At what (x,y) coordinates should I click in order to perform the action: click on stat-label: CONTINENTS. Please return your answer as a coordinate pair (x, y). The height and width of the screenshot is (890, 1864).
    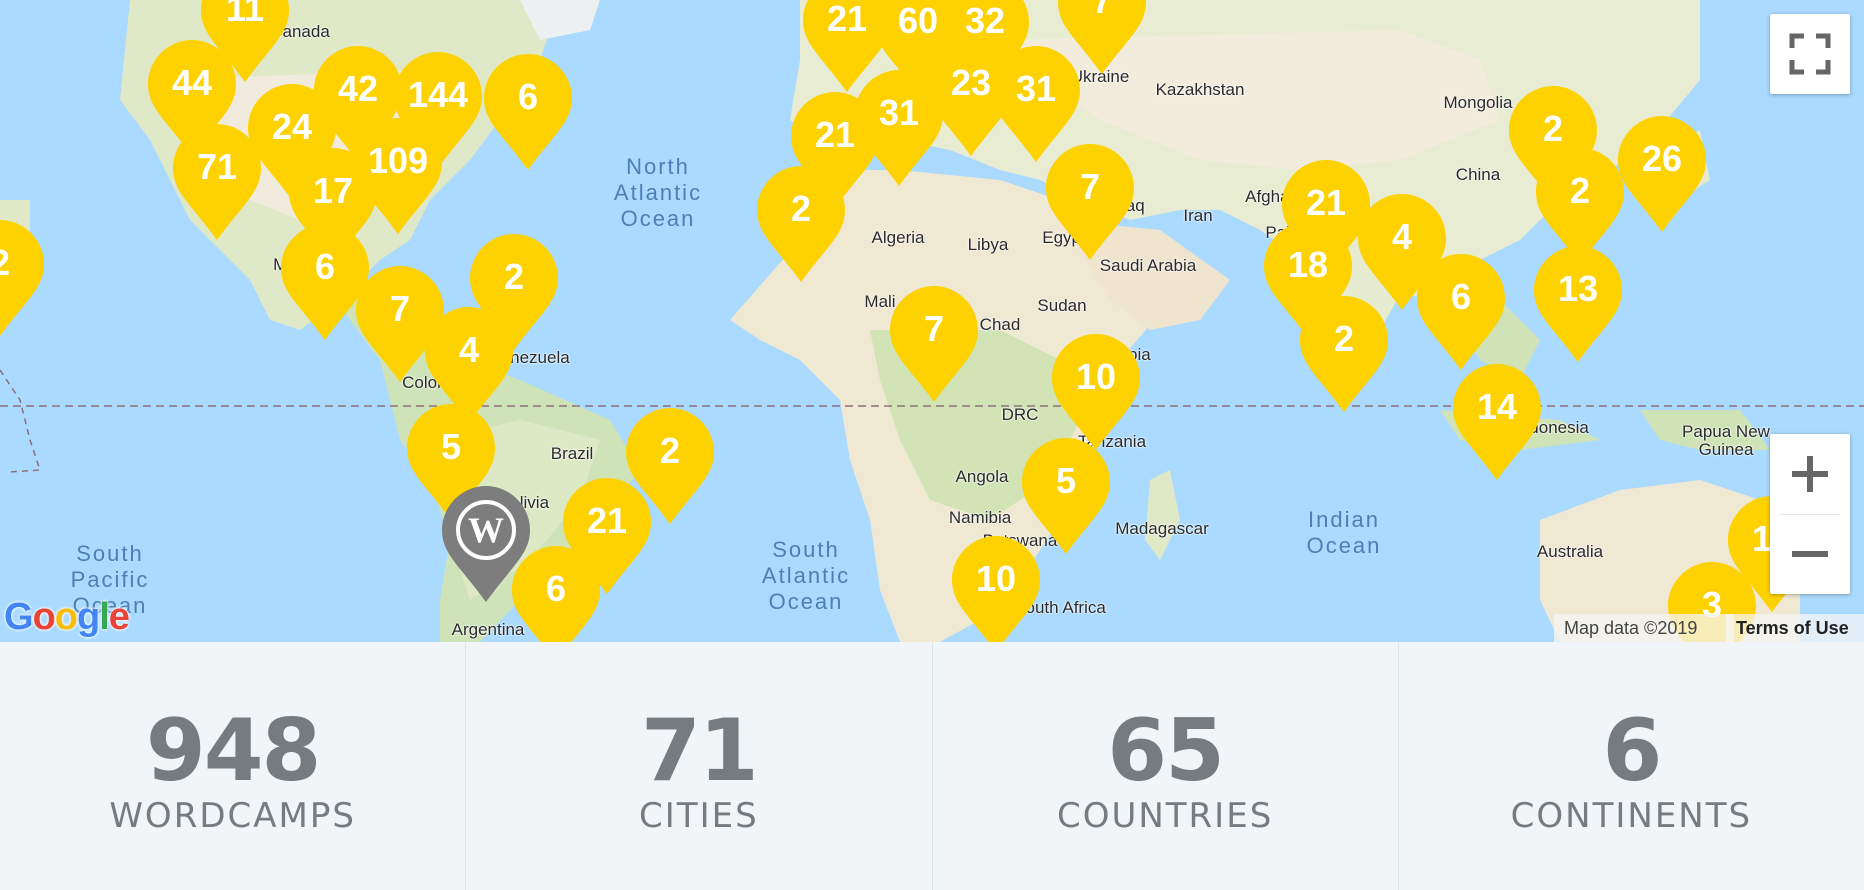
    Looking at the image, I should click on (1631, 816).